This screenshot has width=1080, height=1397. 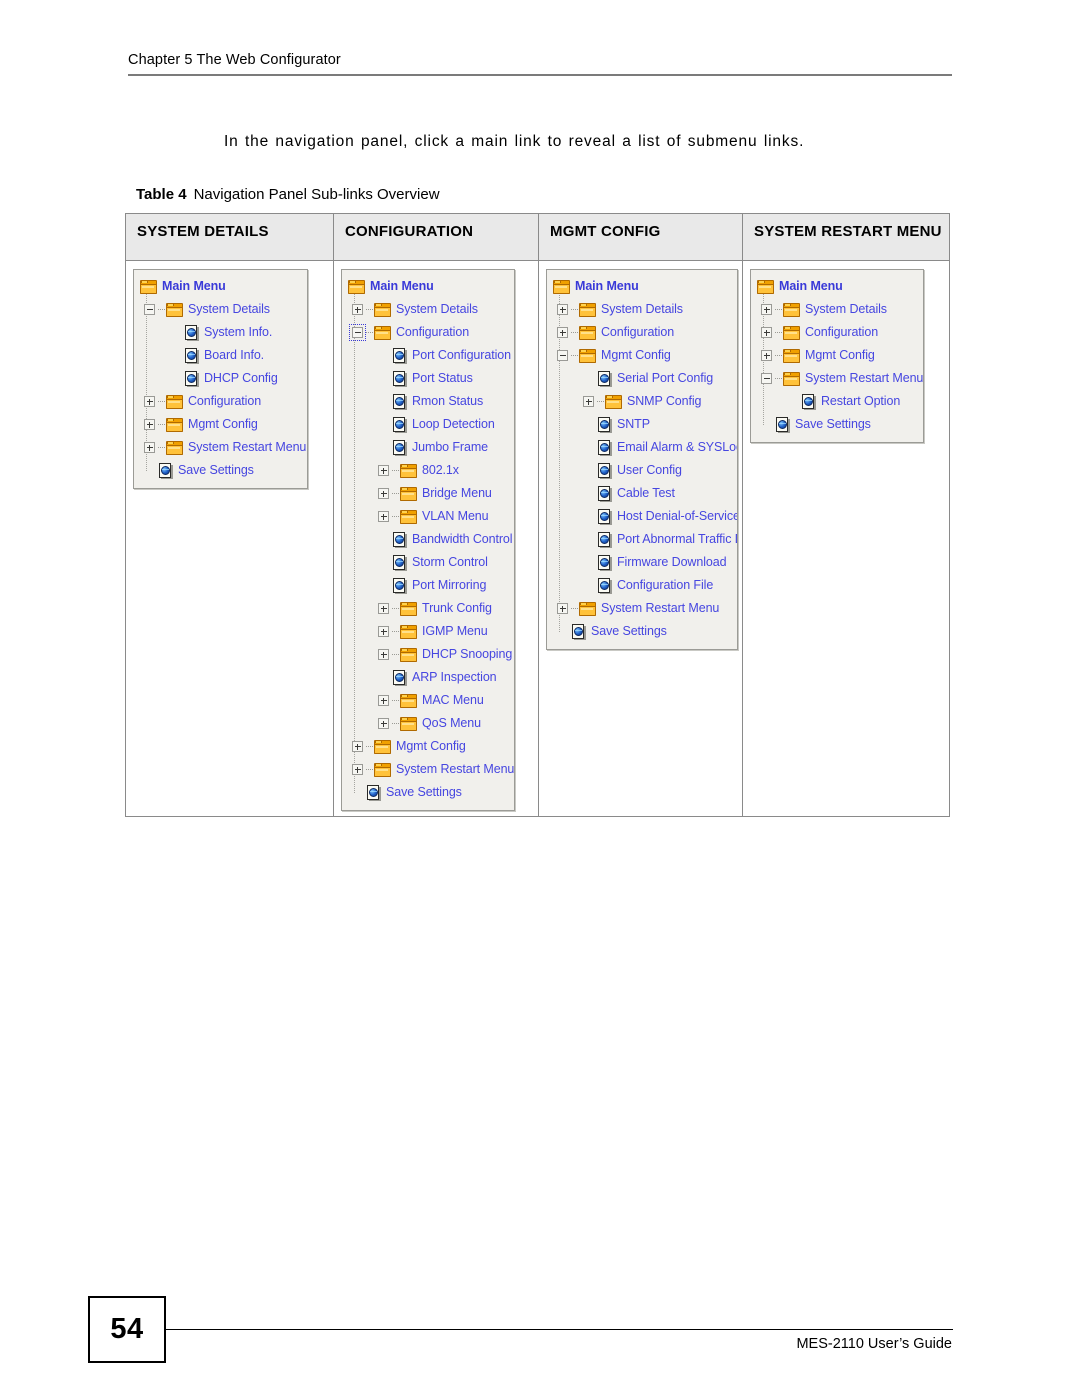 I want to click on tree-item: SNTP, so click(x=642, y=424).